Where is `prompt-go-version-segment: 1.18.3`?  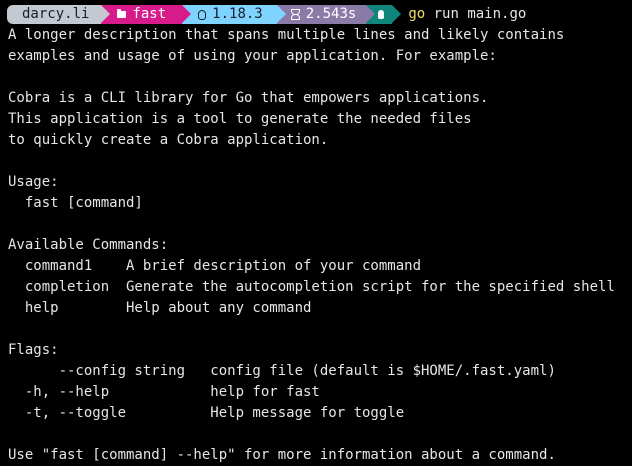 prompt-go-version-segment: 1.18.3 is located at coordinates (234, 14).